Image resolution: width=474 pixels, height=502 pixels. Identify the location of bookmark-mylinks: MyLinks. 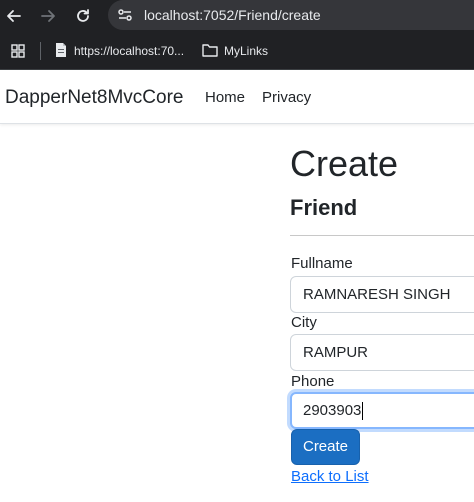
(235, 51).